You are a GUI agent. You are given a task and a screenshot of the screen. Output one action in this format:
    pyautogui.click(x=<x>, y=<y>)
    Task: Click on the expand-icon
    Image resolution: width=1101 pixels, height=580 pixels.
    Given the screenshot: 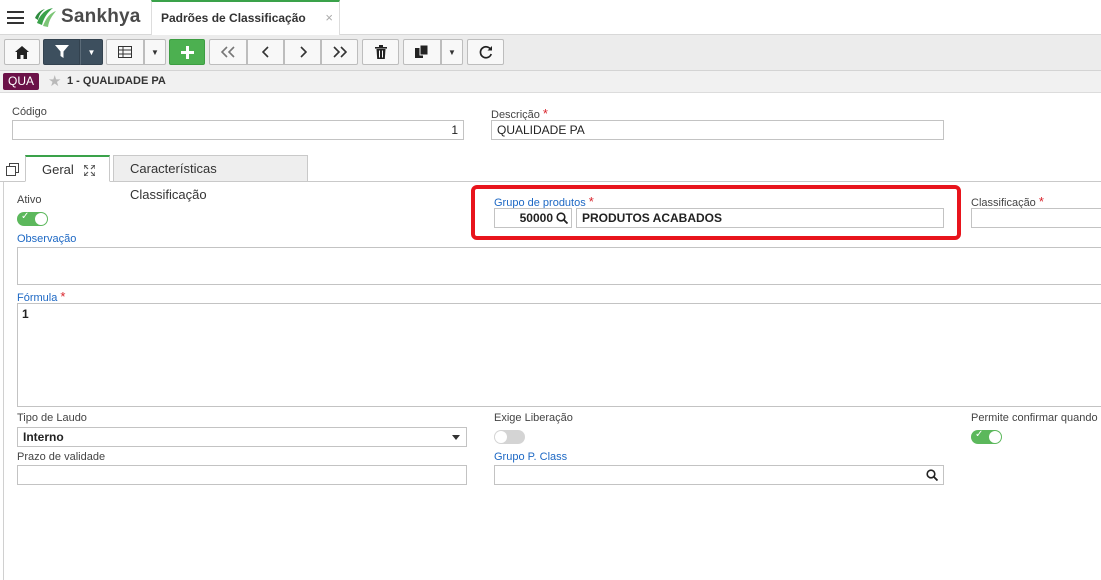 What is the action you would take?
    pyautogui.click(x=89, y=170)
    